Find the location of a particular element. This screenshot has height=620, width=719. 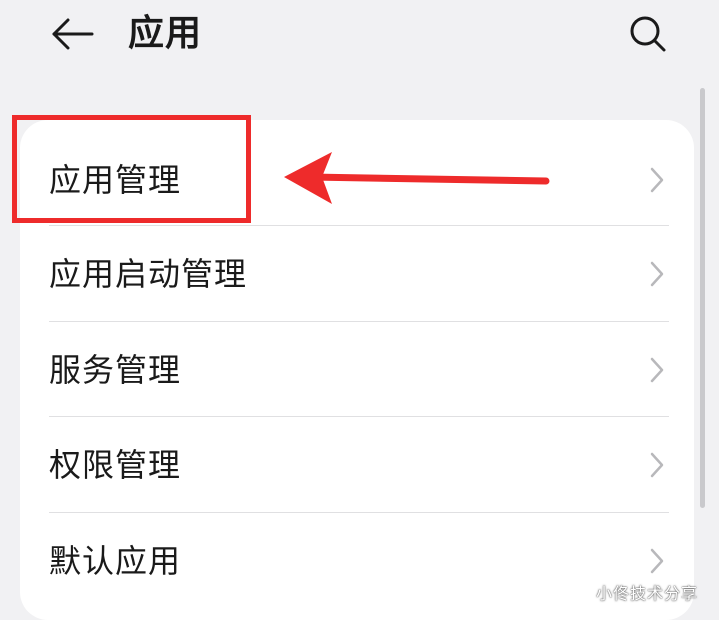

watermark: 小佟技术分享 is located at coordinates (647, 593).